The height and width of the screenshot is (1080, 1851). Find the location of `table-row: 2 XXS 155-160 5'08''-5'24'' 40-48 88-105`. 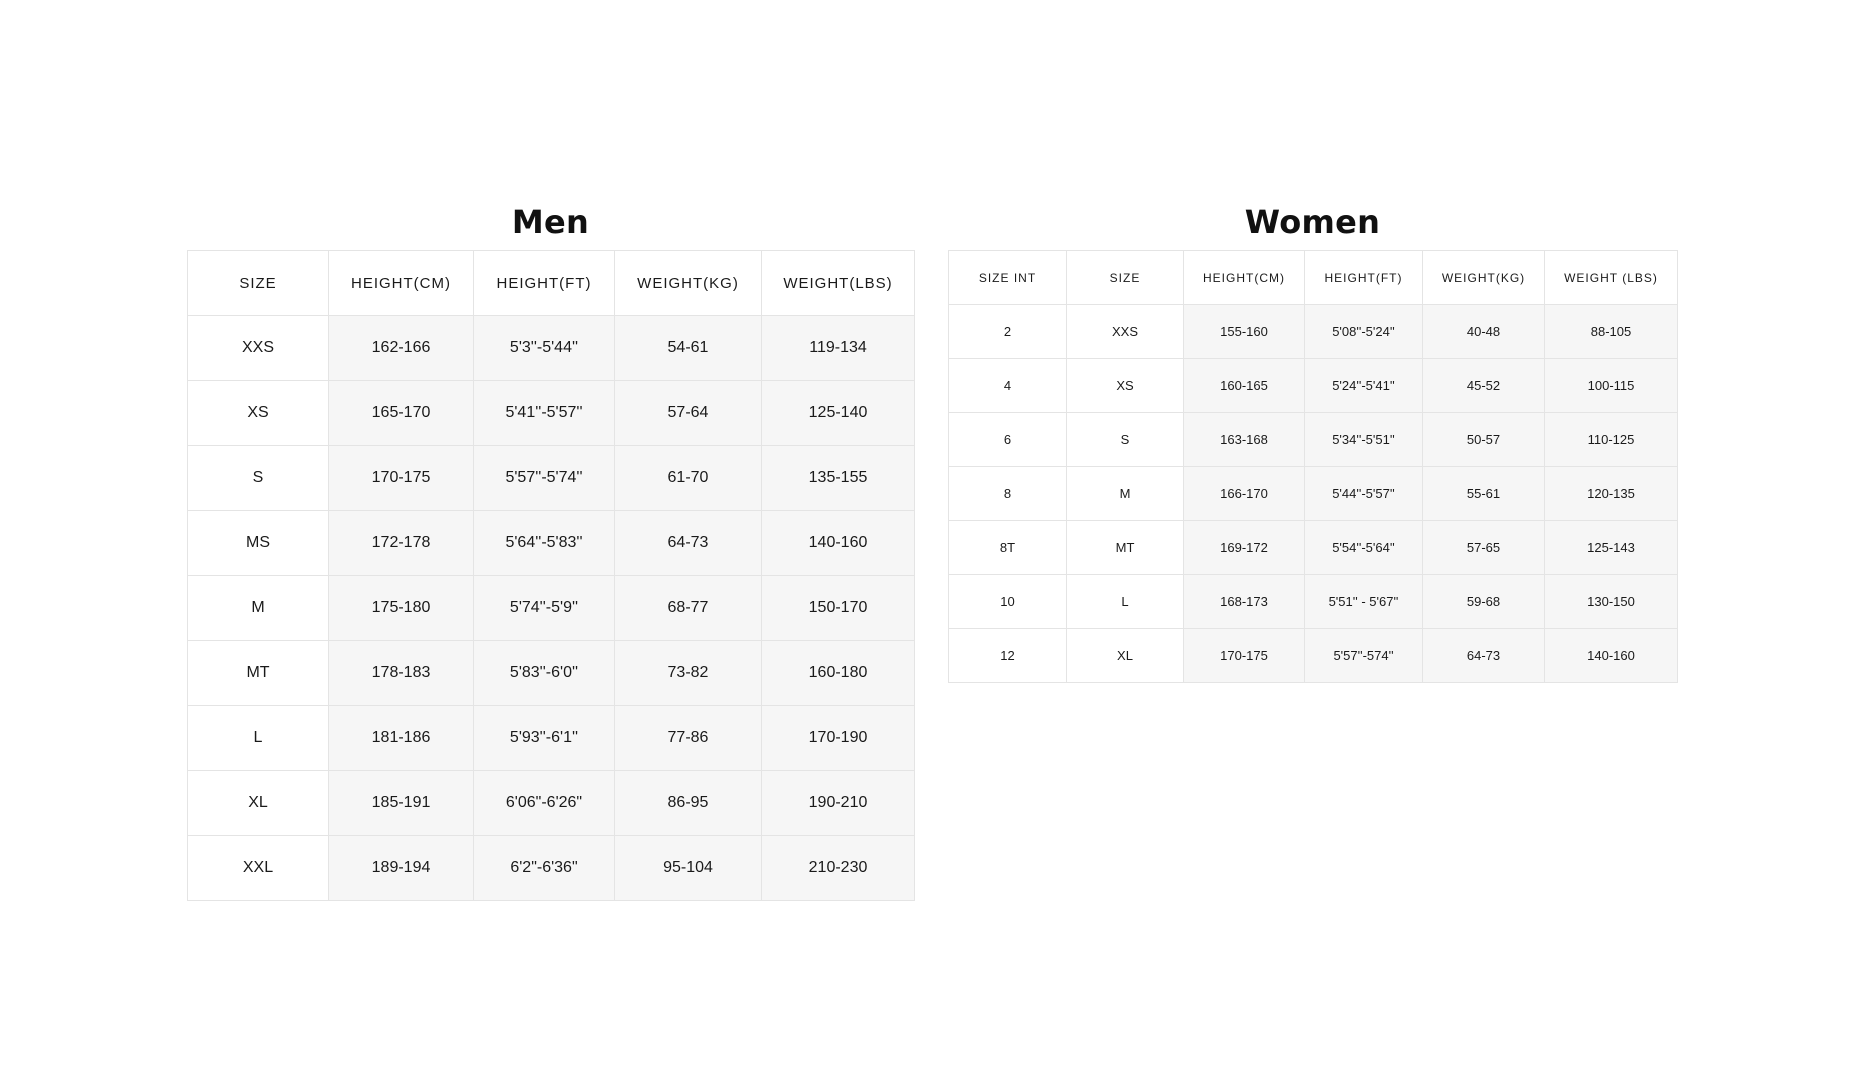

table-row: 2 XXS 155-160 5'08''-5'24'' 40-48 88-105 is located at coordinates (1313, 331).